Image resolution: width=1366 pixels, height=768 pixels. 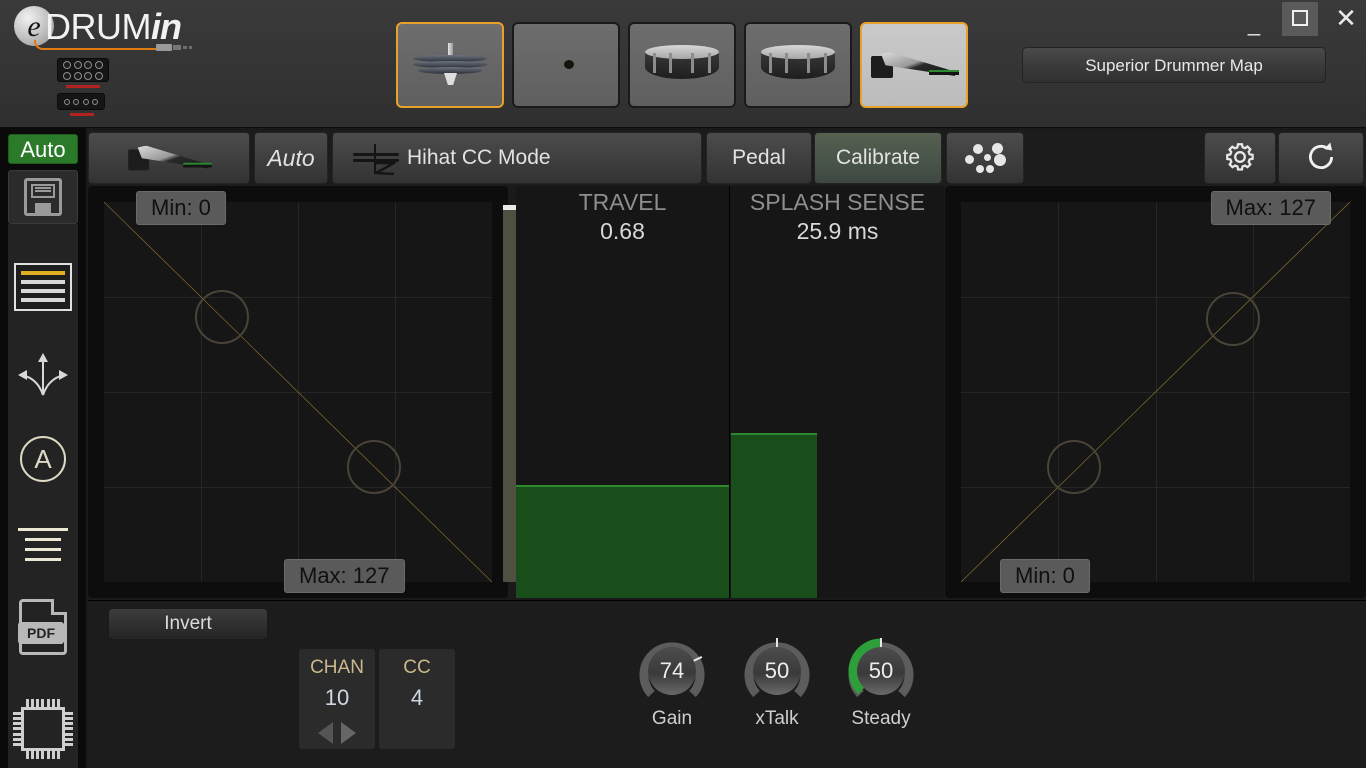 I want to click on splash-meter-bar, so click(x=774, y=515).